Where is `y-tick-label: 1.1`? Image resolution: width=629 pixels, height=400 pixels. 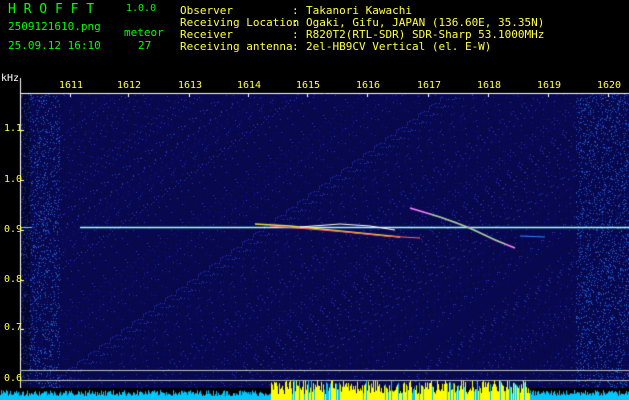 y-tick-label: 1.1 is located at coordinates (13, 128).